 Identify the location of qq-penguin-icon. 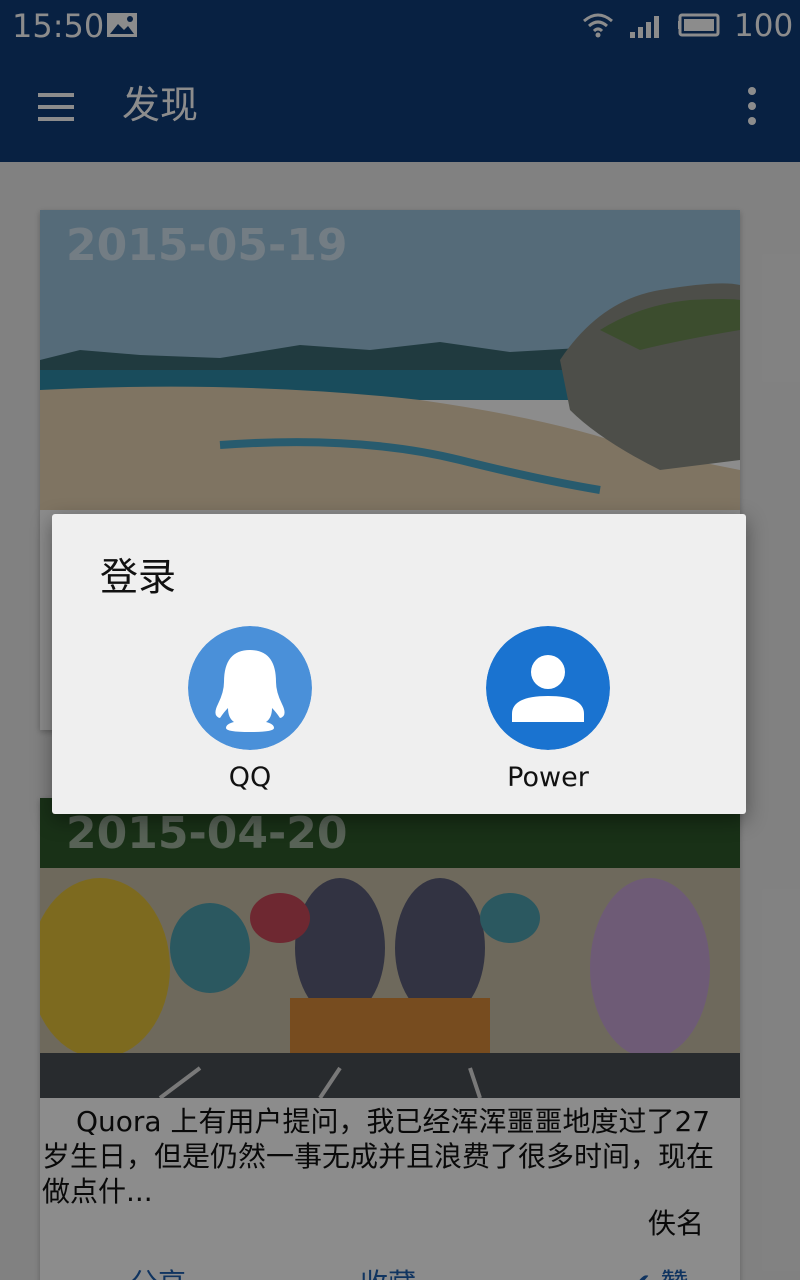
(250, 688).